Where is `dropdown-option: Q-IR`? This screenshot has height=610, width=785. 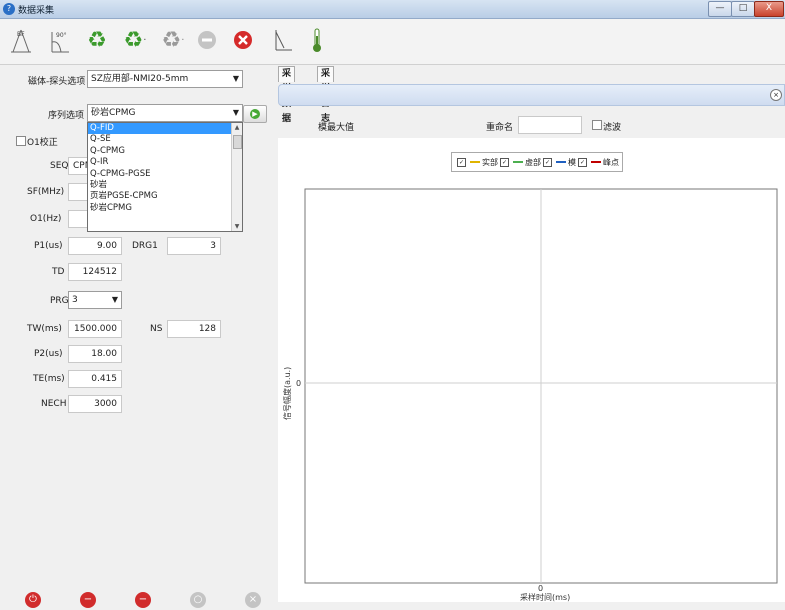 dropdown-option: Q-IR is located at coordinates (165, 162).